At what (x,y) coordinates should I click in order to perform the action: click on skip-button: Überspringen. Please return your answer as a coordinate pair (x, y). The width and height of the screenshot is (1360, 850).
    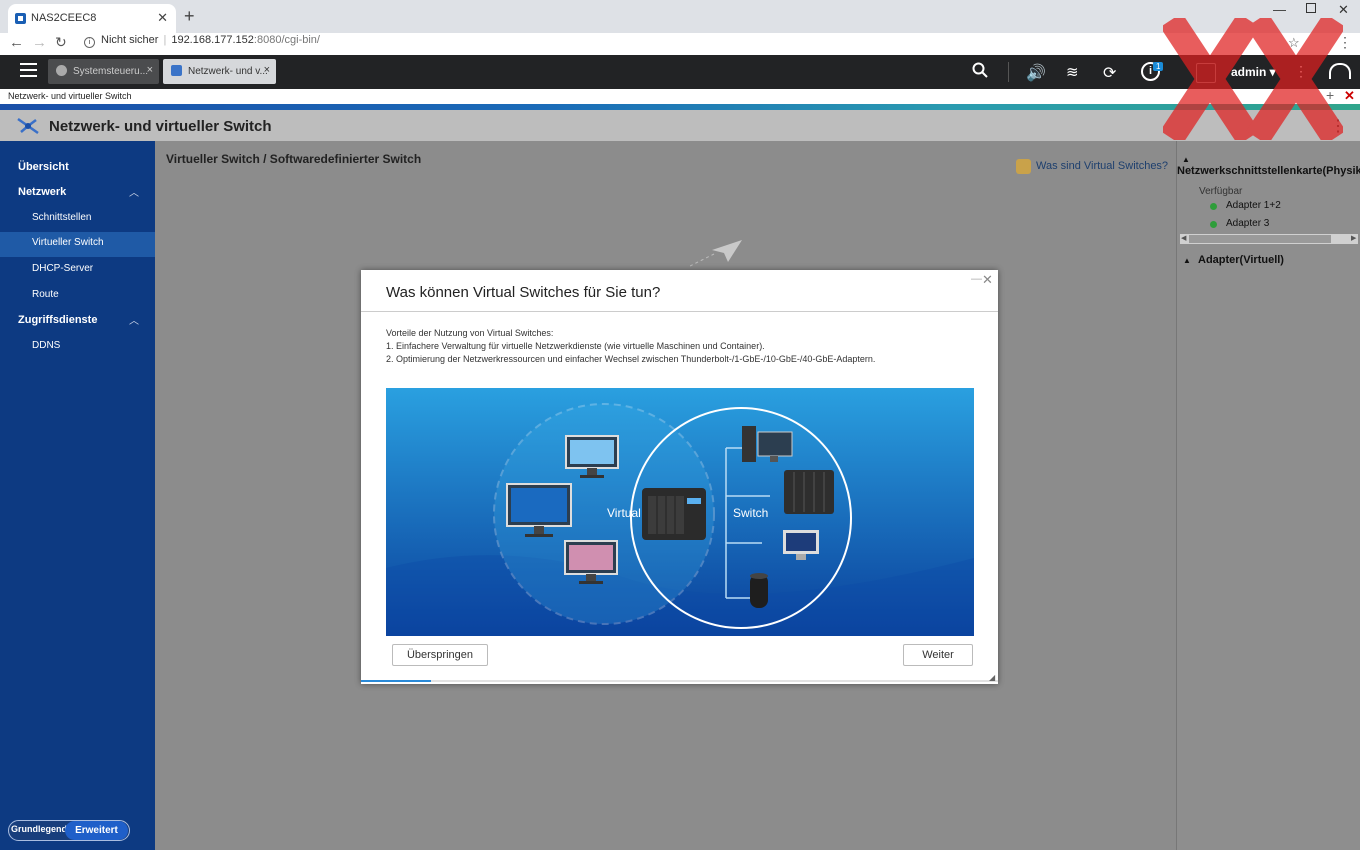
    Looking at the image, I should click on (440, 655).